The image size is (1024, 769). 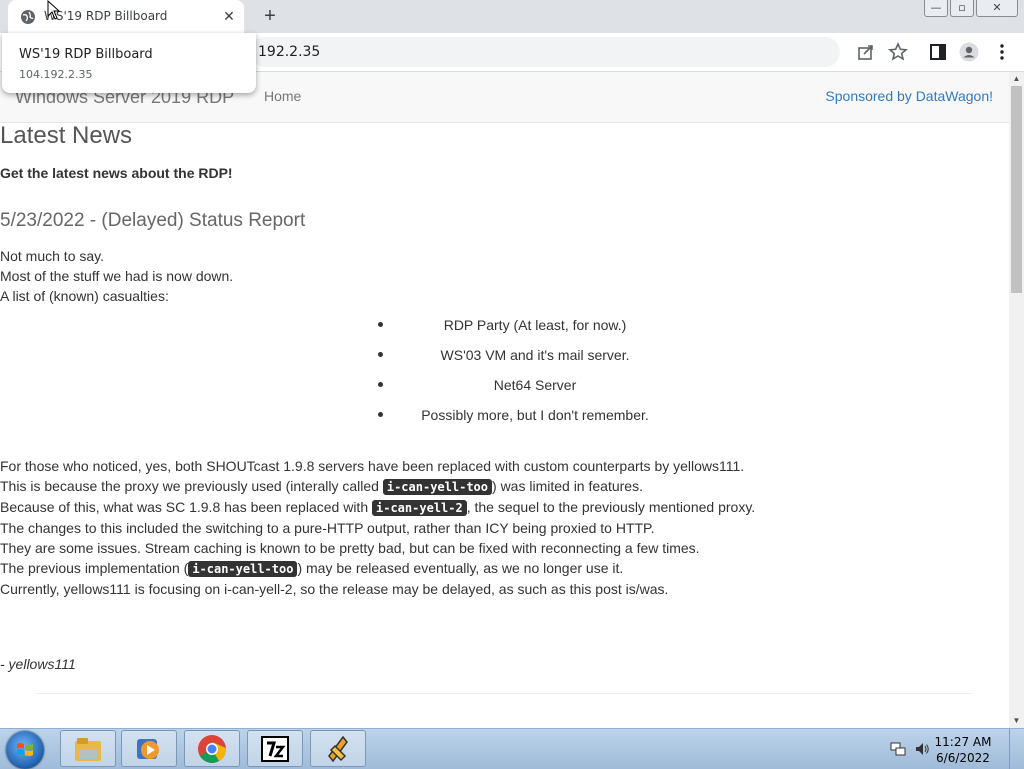 What do you see at coordinates (54, 10) in the screenshot?
I see `mouse-cursor-icon` at bounding box center [54, 10].